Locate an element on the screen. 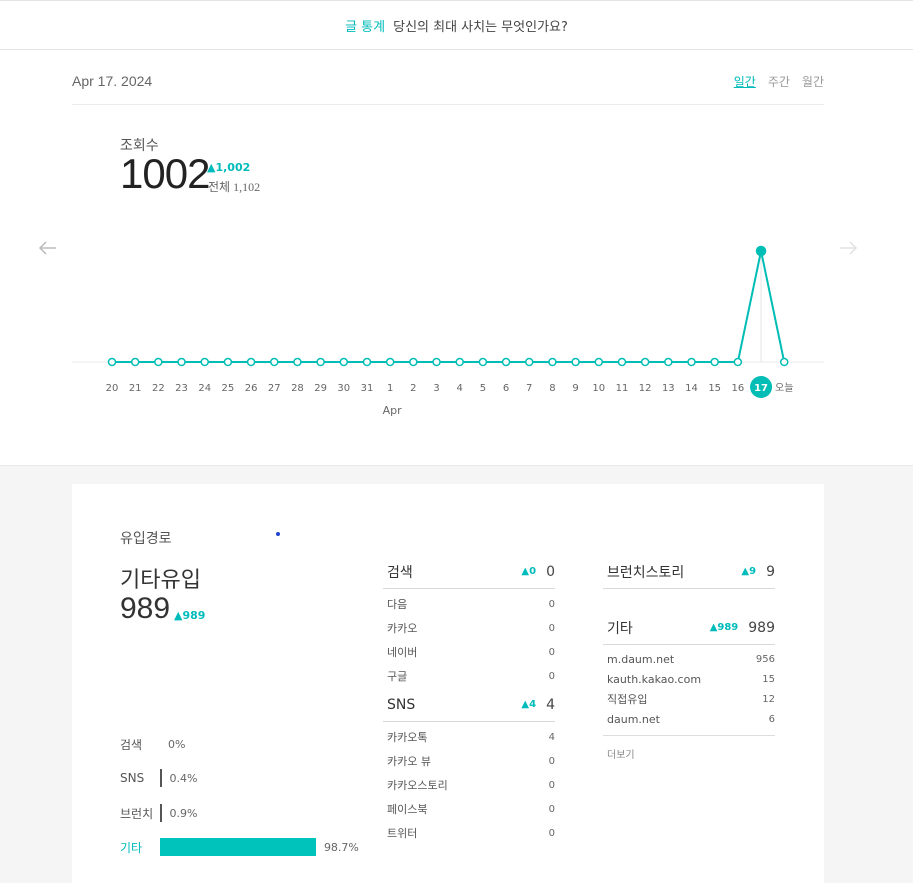  sns-delta: ▲4 is located at coordinates (529, 704).